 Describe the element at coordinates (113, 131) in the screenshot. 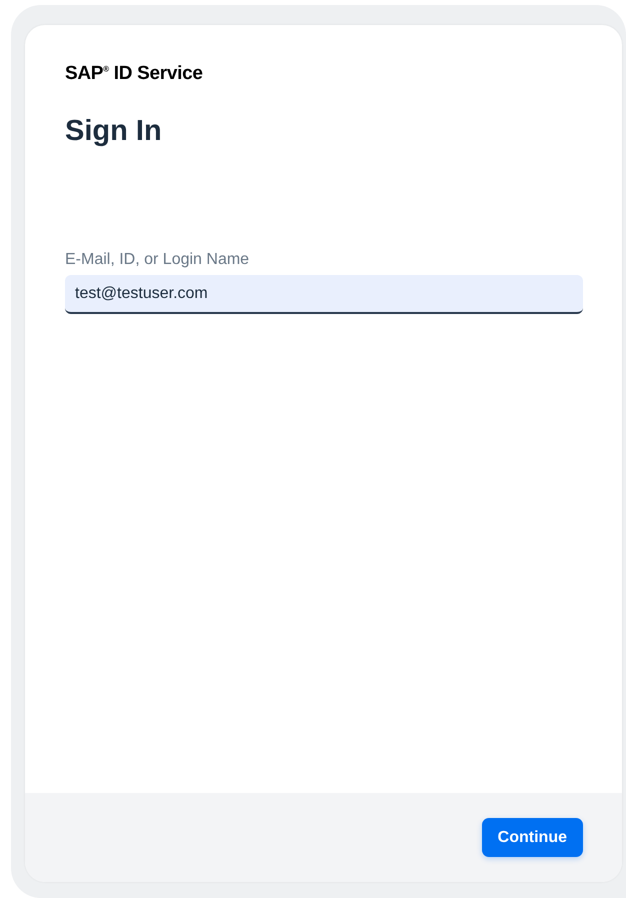

I see `page-title: Sign In` at that location.